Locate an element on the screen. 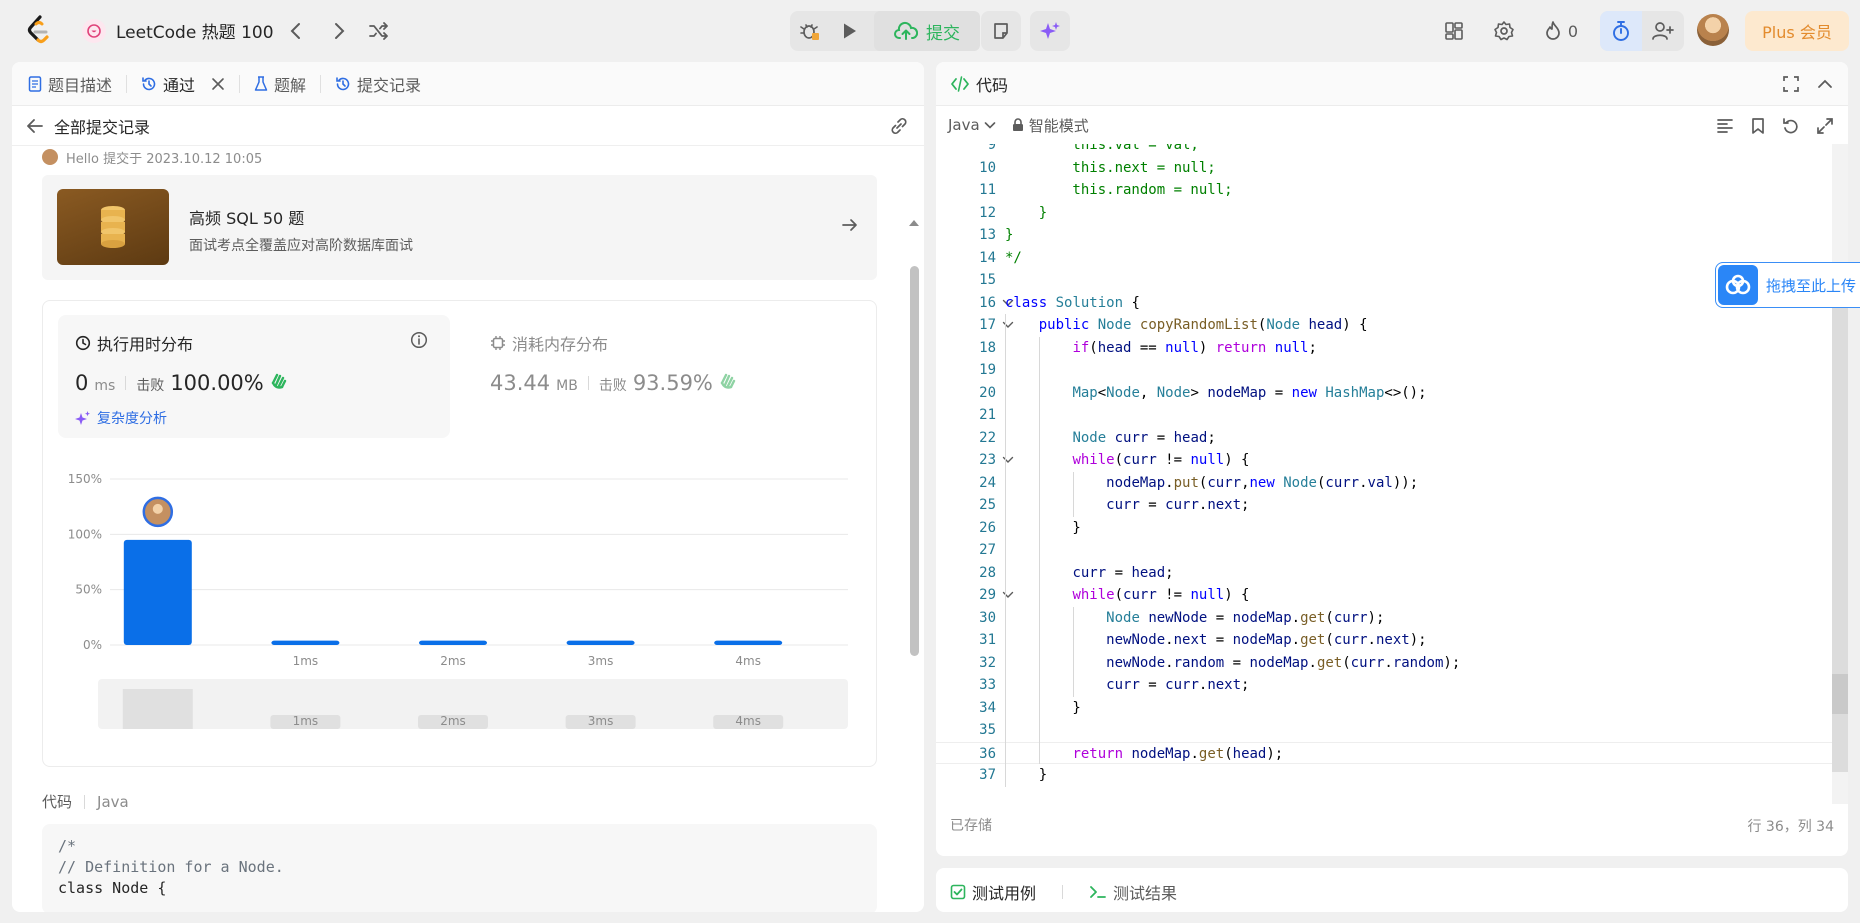 The image size is (1860, 923). chevron-up-icon is located at coordinates (1825, 84).